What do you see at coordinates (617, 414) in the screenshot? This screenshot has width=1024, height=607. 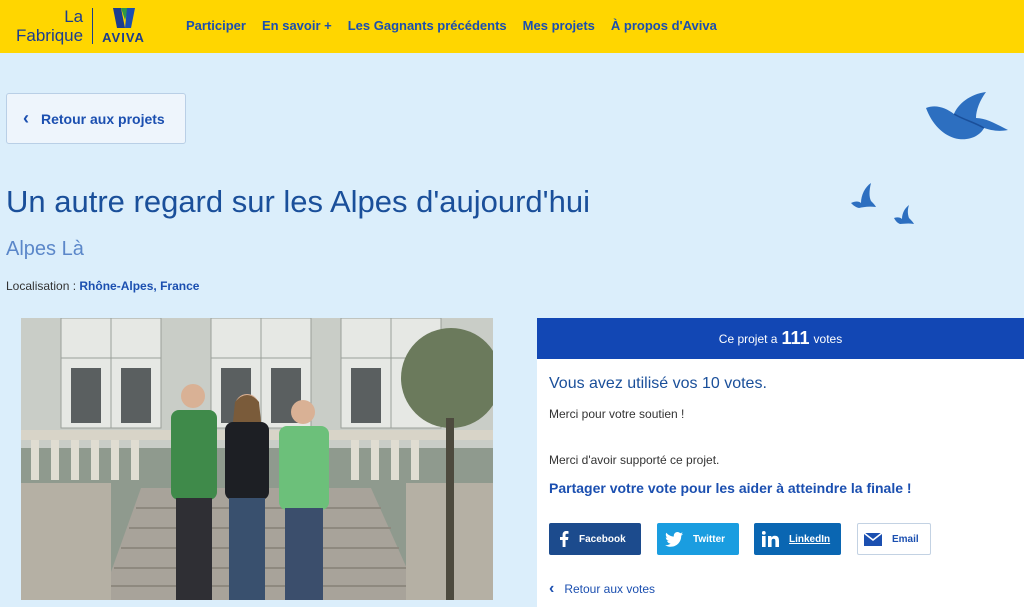 I see `thanks-message: Merci pour votre soutien !` at bounding box center [617, 414].